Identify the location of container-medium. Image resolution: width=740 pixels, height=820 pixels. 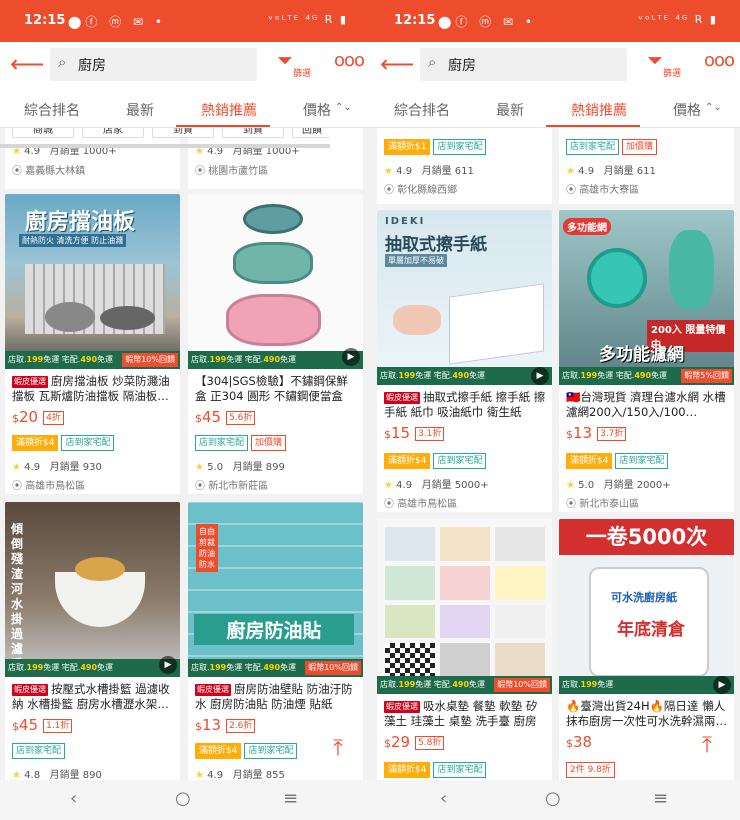
(273, 263).